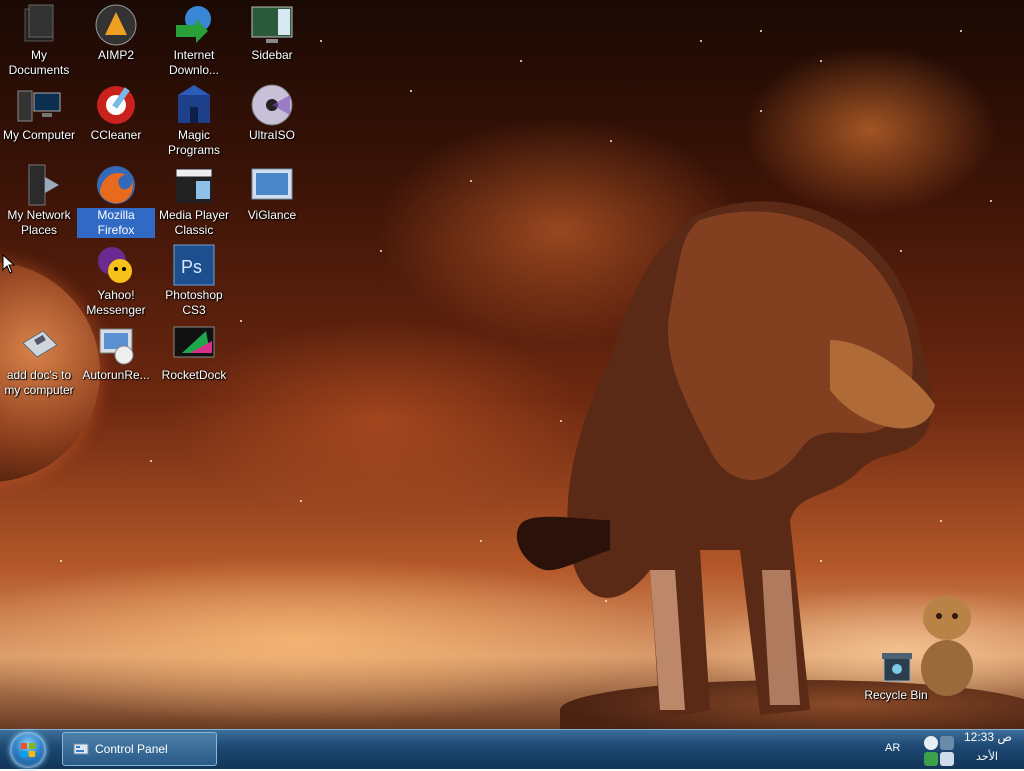 Image resolution: width=1024 pixels, height=771 pixels. I want to click on desktop-icon-magic-programs: Magic Programs, so click(194, 120).